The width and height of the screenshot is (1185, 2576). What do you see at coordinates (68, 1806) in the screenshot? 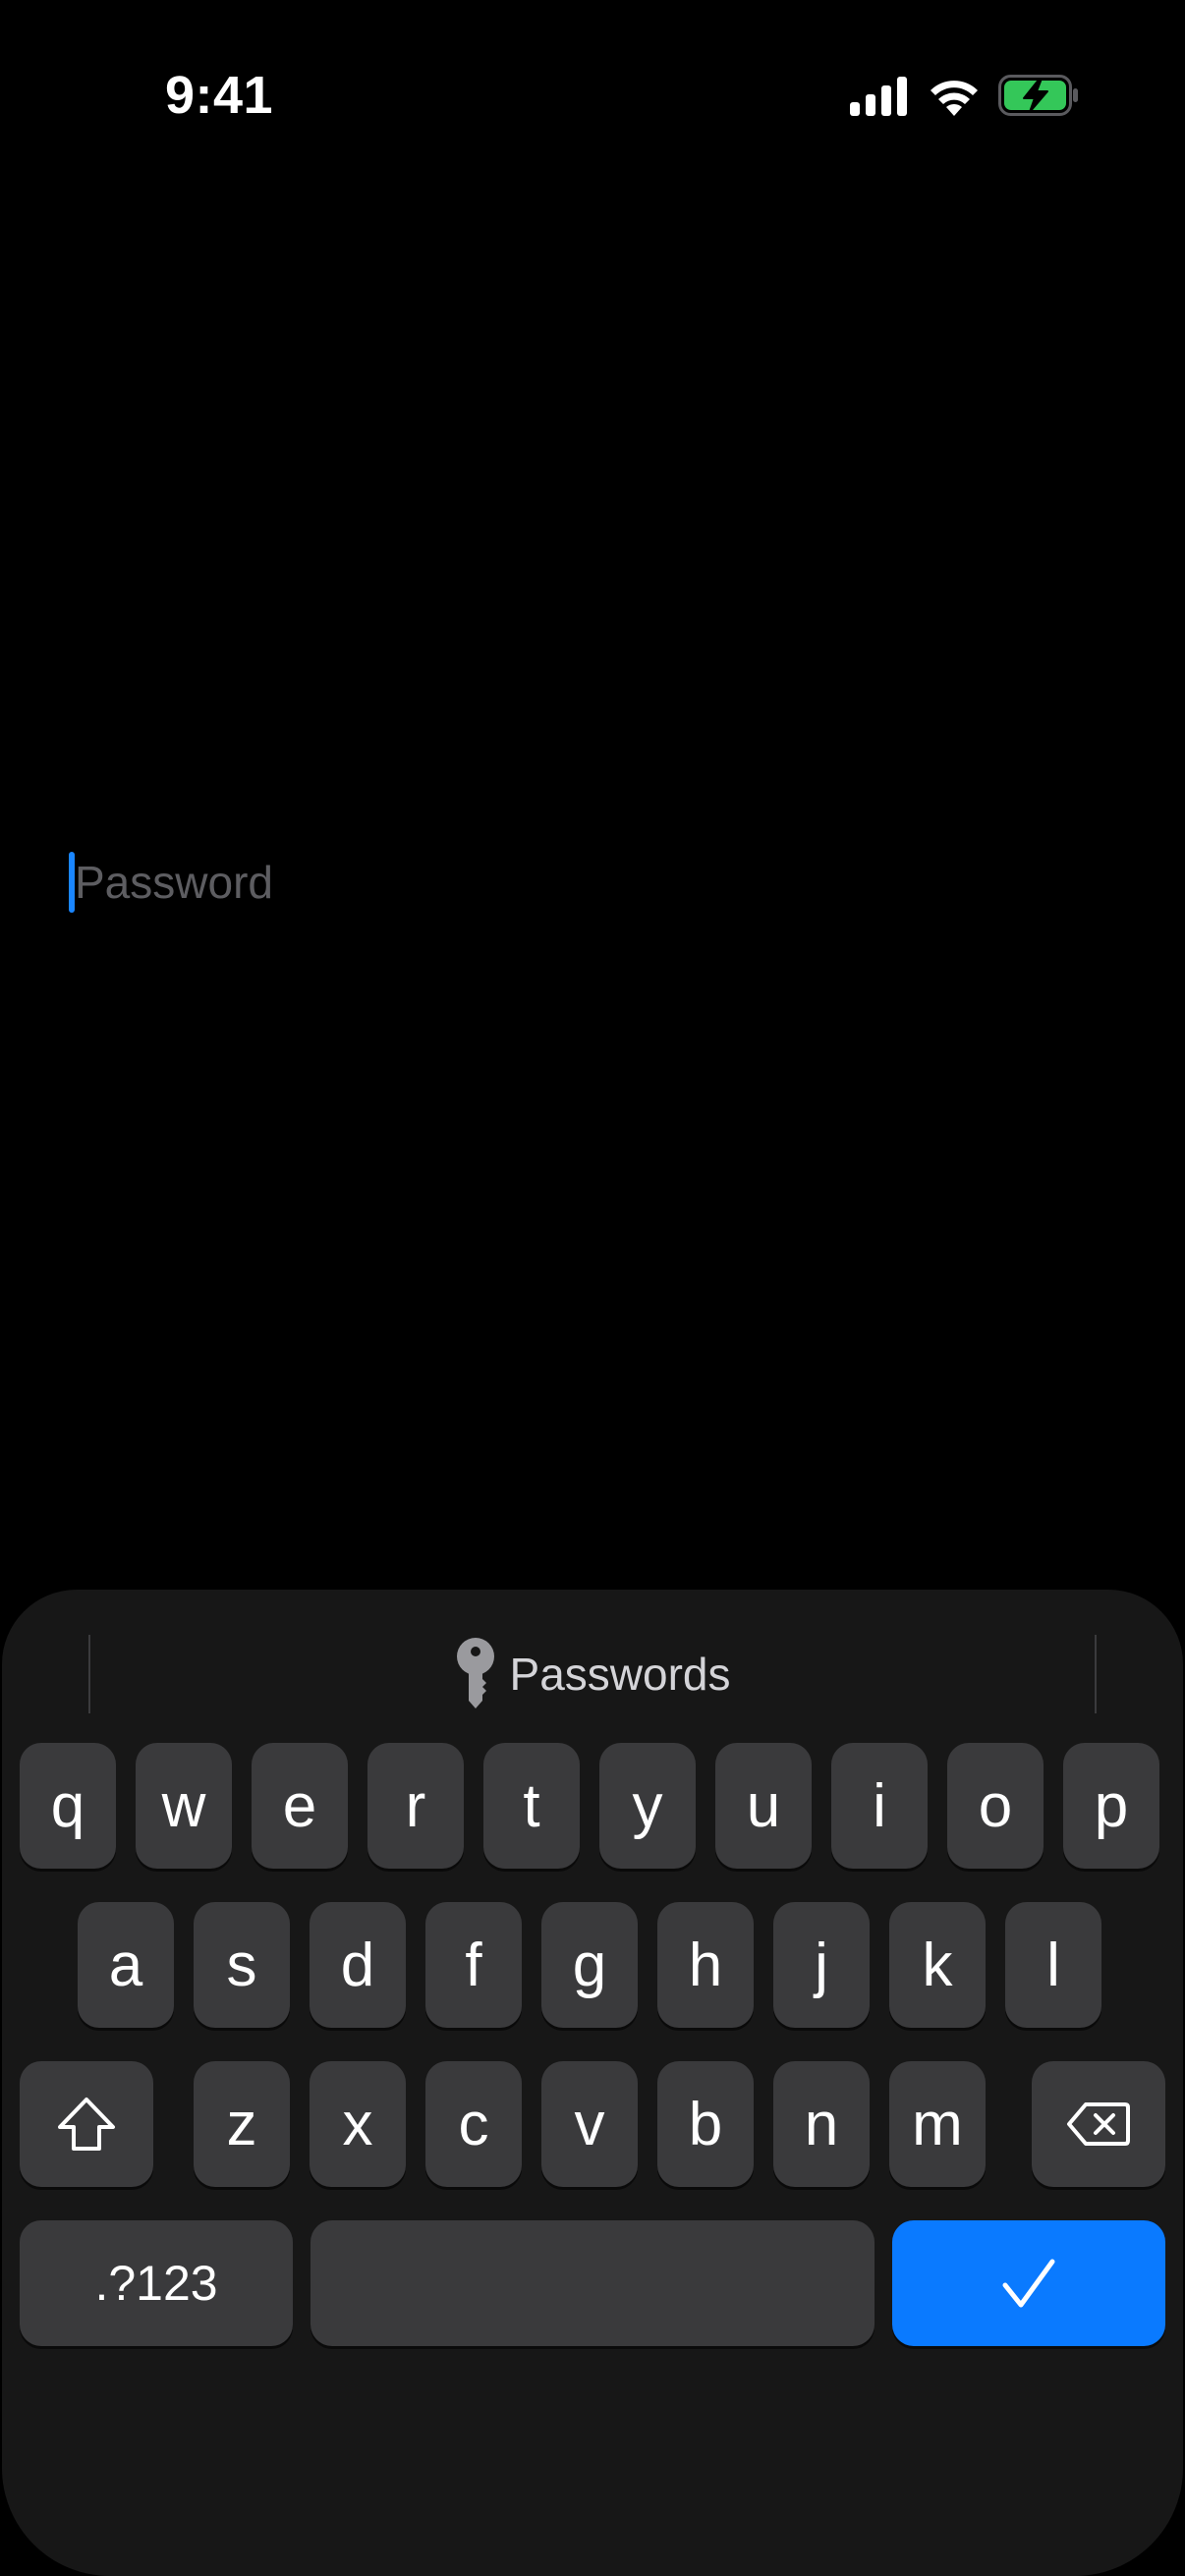
I see `key-q: q` at bounding box center [68, 1806].